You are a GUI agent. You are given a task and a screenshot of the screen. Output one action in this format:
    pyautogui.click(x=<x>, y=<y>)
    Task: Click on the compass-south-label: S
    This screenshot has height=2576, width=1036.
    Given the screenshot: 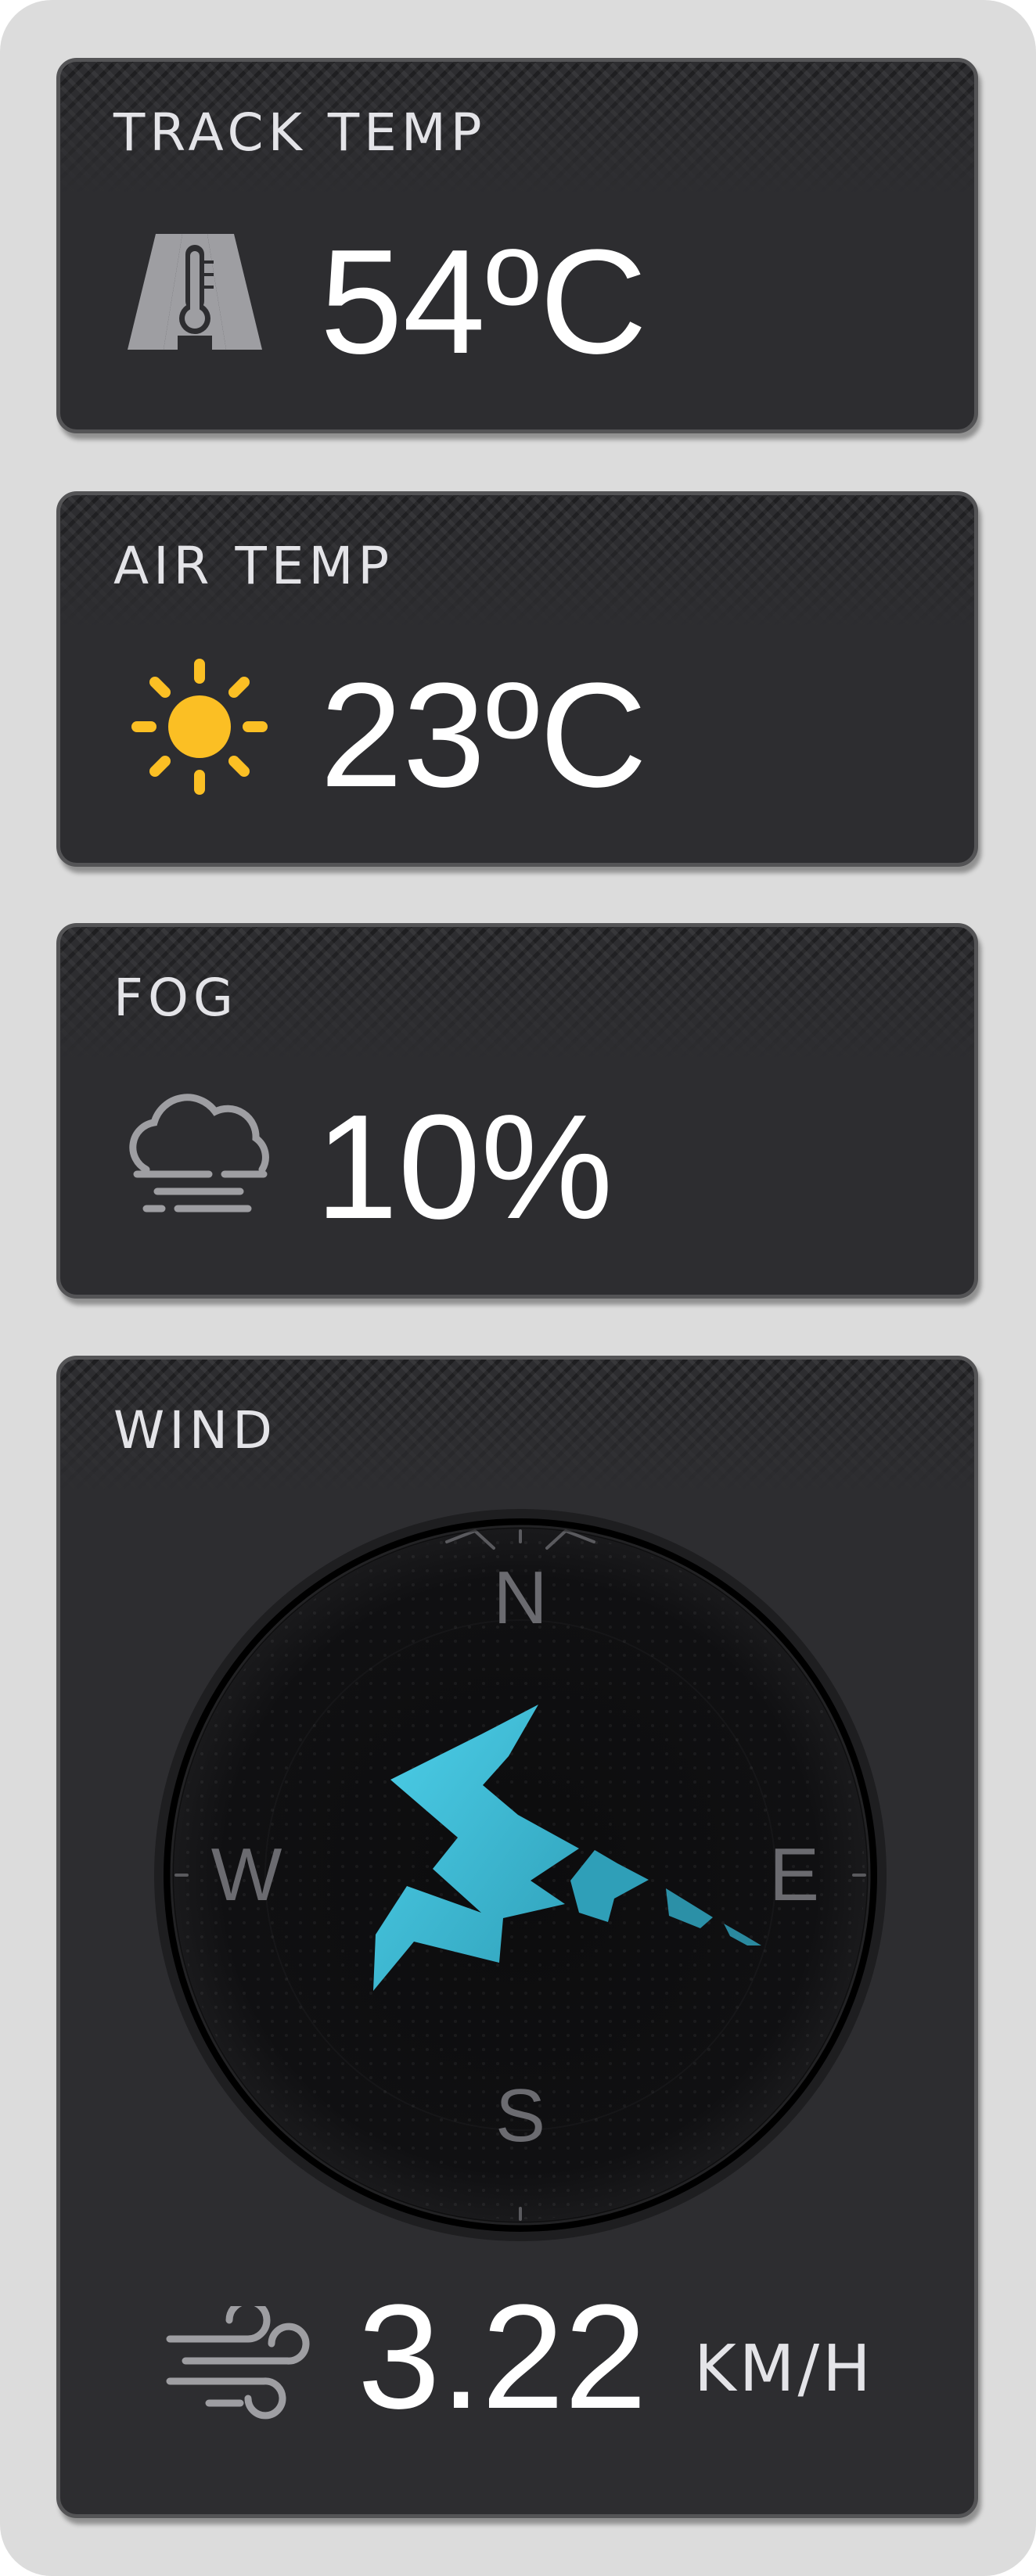 What is the action you would take?
    pyautogui.click(x=520, y=2116)
    